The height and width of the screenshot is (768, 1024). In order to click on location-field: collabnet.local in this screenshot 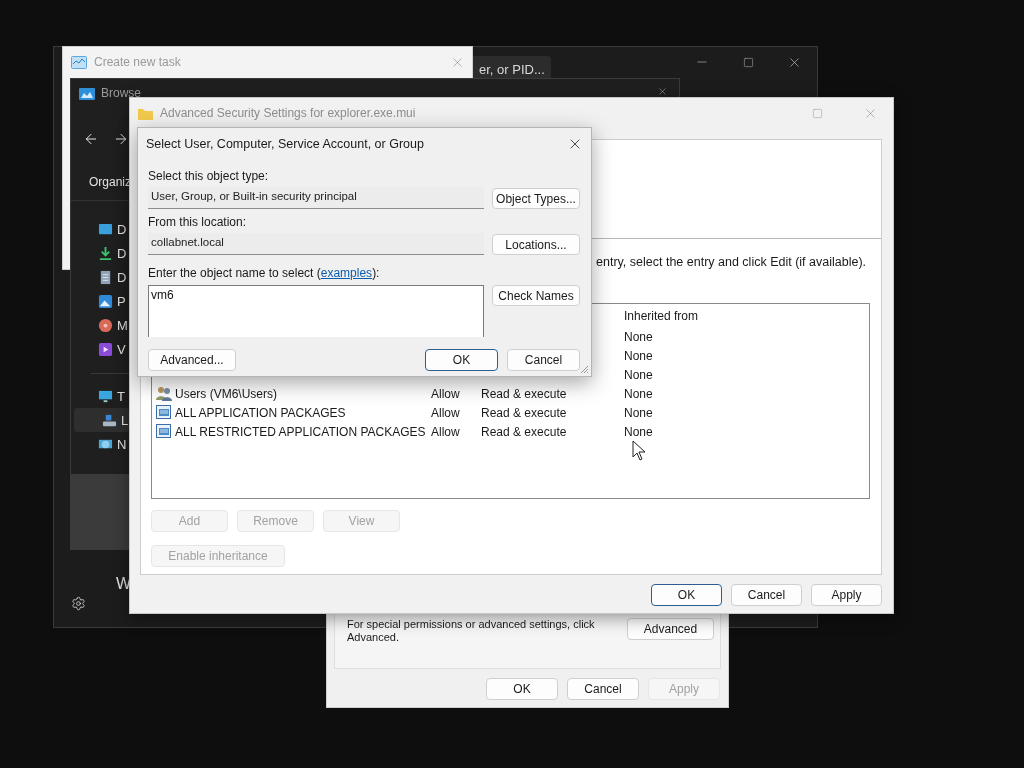, I will do `click(316, 244)`.